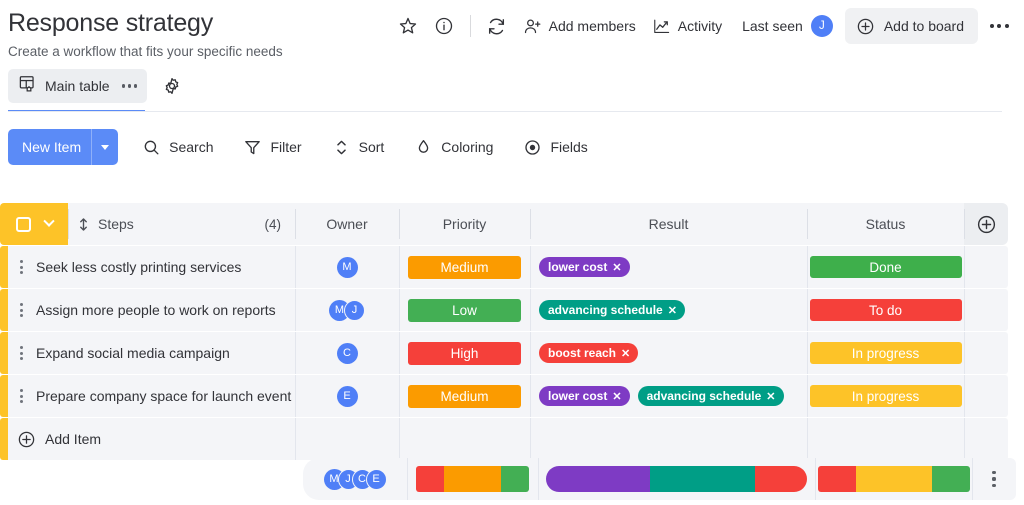  I want to click on add-column-button, so click(986, 224).